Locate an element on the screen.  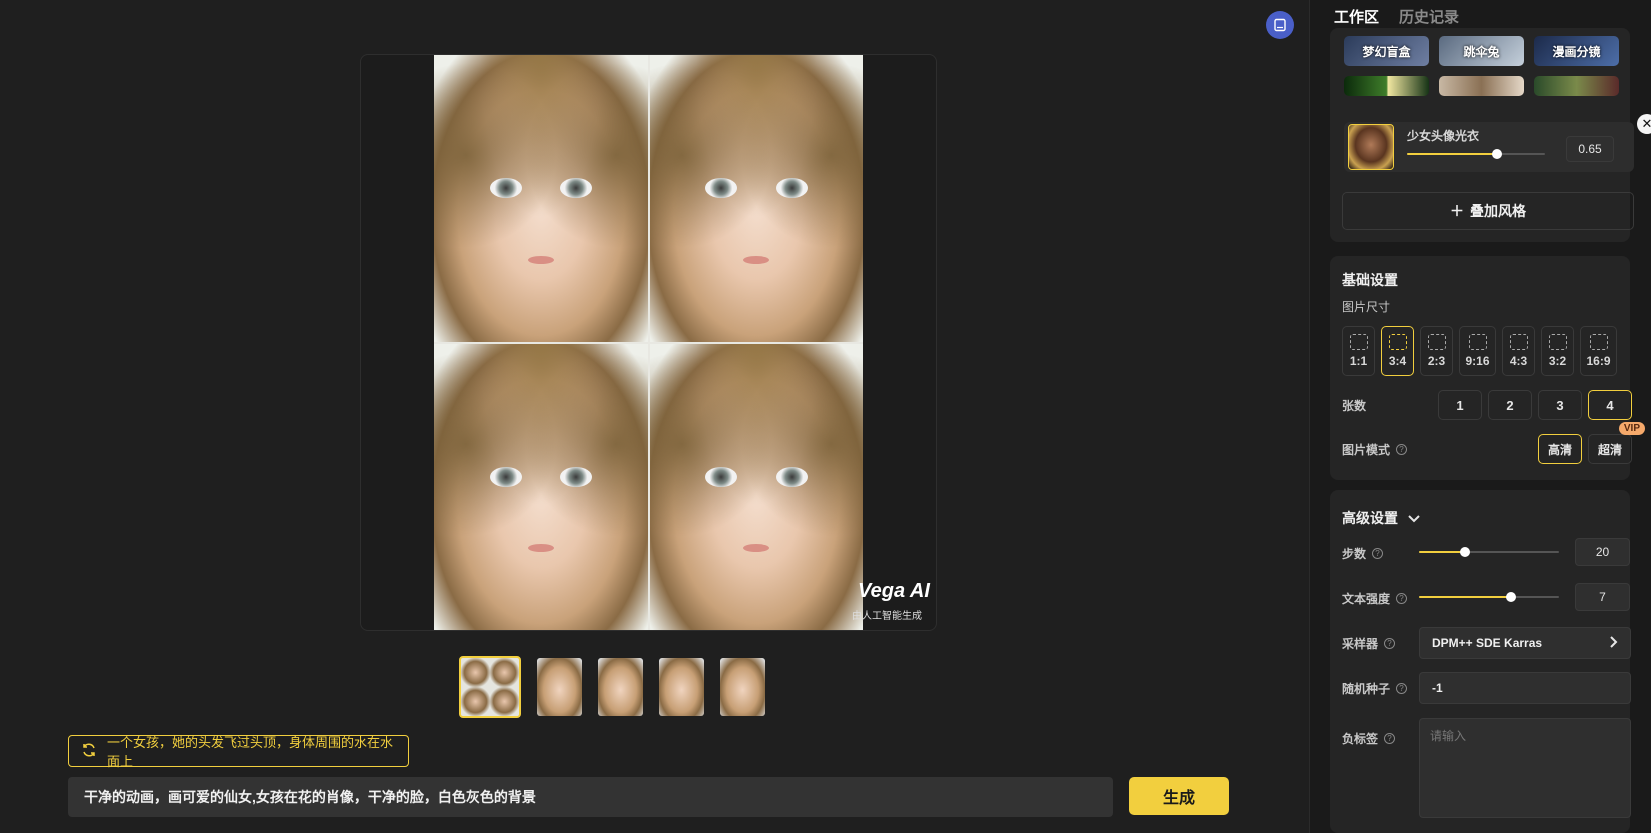
image-size-label: 图片尺寸 is located at coordinates (1366, 307).